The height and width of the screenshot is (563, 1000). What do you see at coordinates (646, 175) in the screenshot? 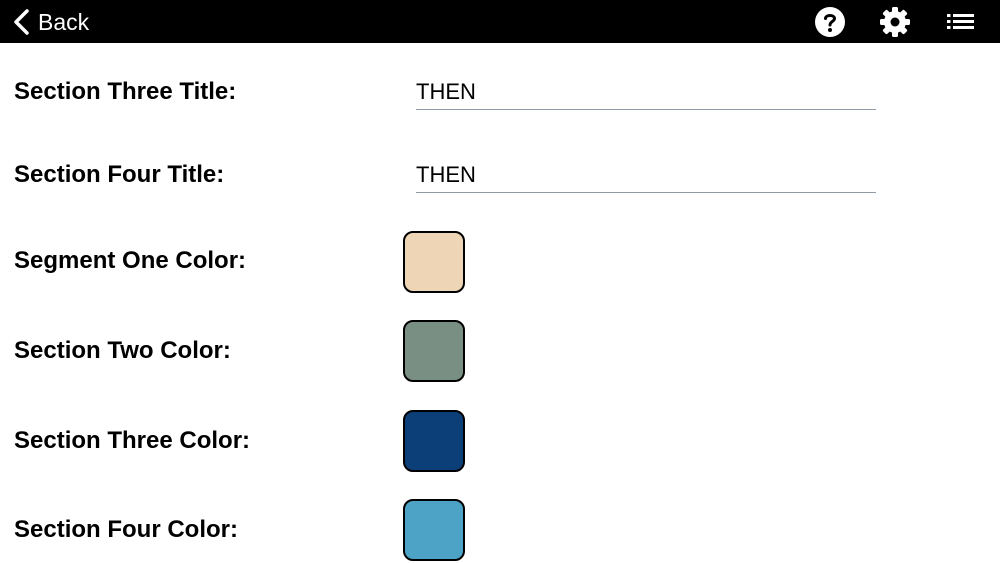
I see `section-four-title-input` at bounding box center [646, 175].